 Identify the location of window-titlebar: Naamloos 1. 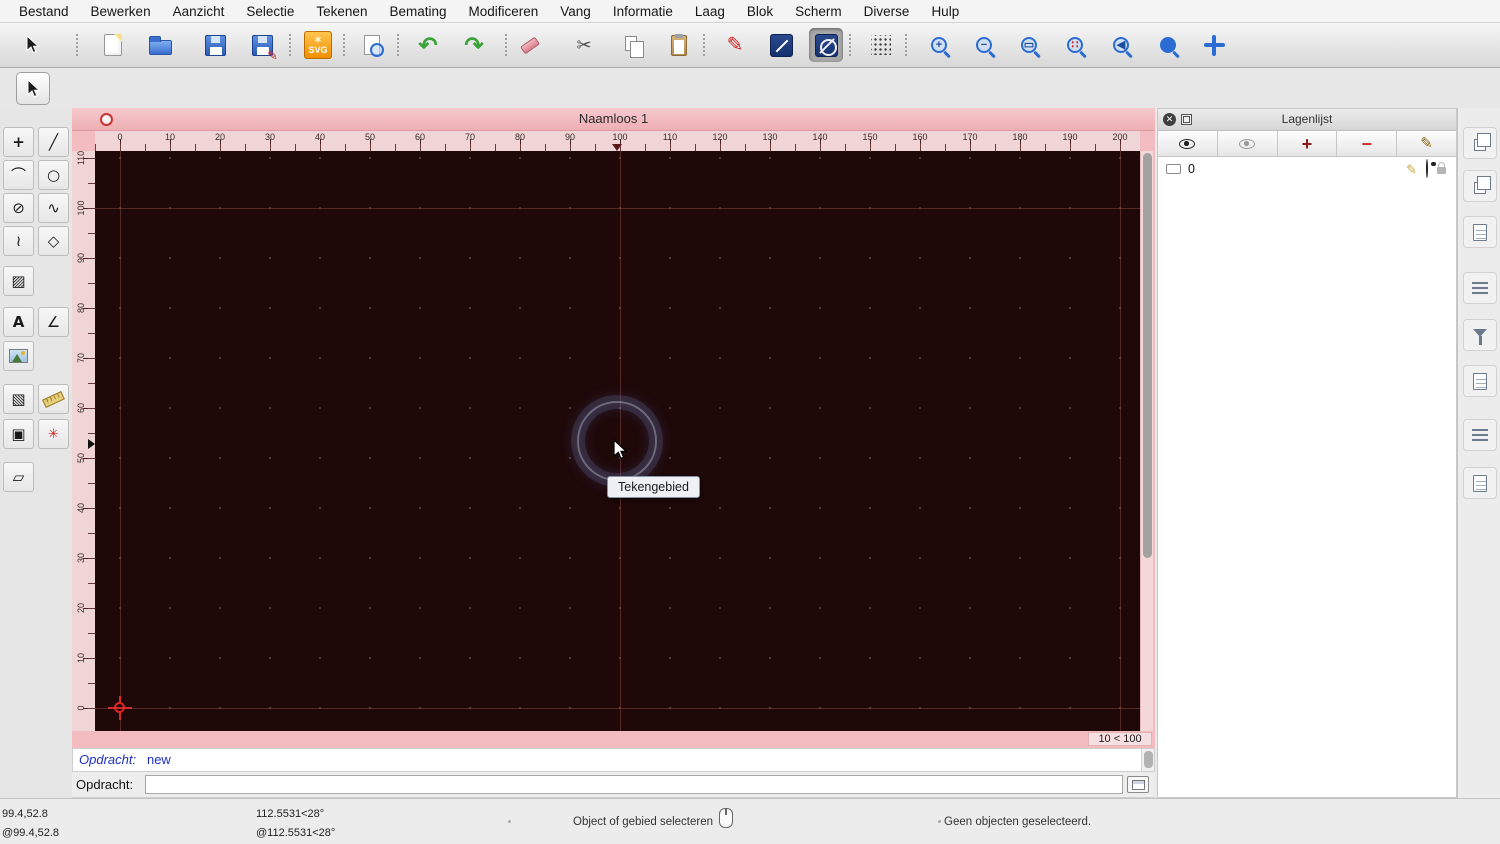
(613, 119).